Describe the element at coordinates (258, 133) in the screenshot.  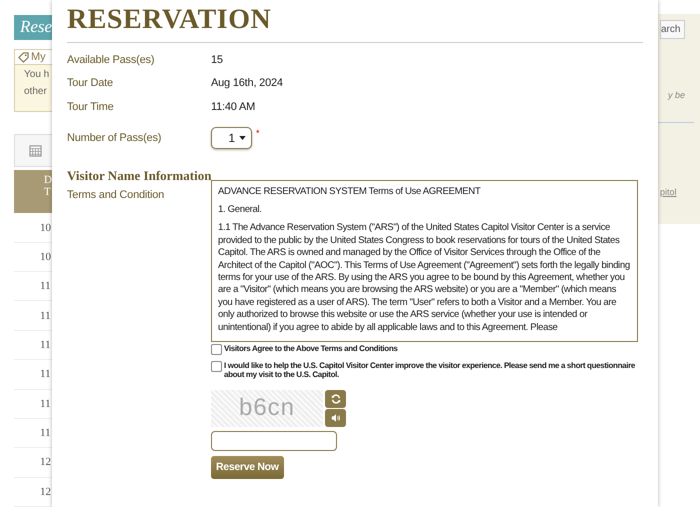
I see `required-mark: *` at that location.